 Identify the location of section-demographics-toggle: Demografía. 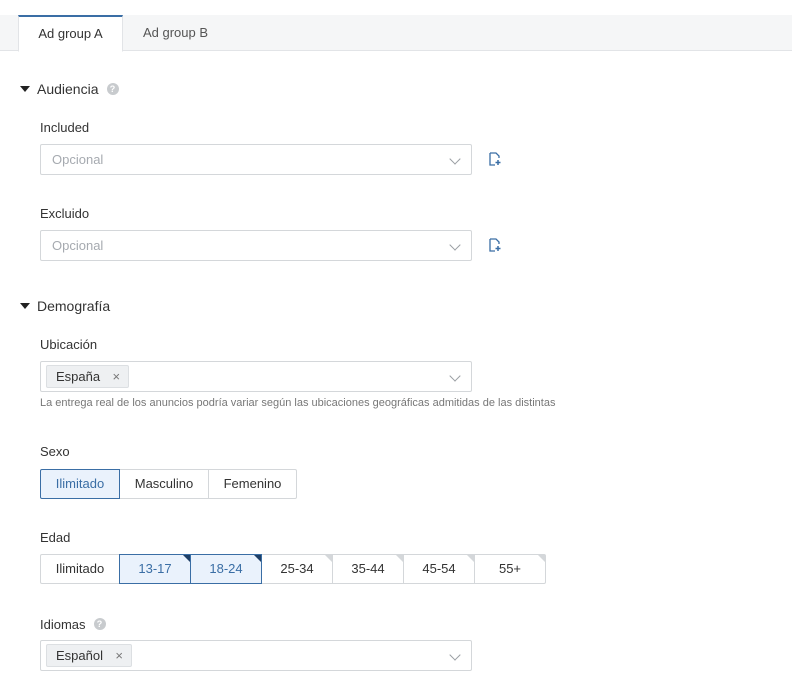
(65, 306).